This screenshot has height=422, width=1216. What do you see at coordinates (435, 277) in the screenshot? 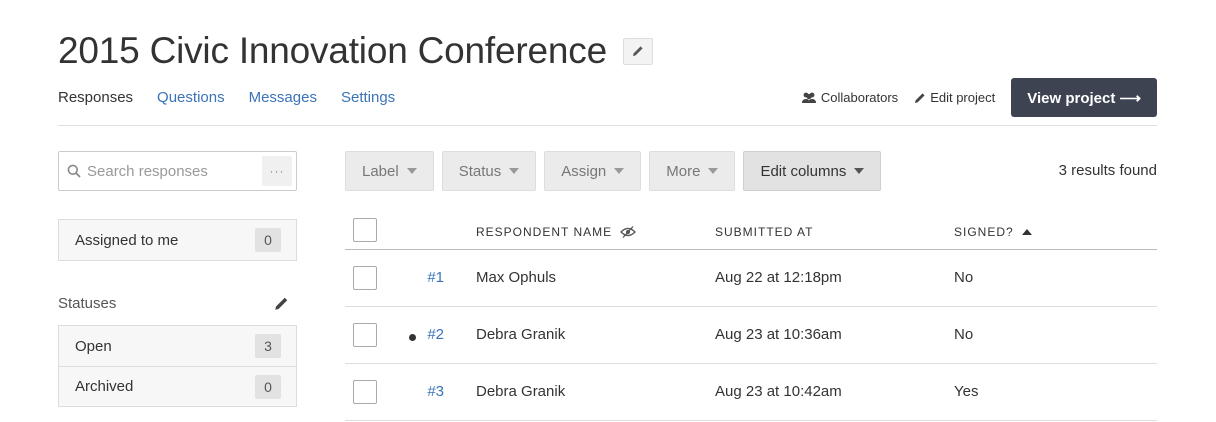
I see `response-number-link: #1` at bounding box center [435, 277].